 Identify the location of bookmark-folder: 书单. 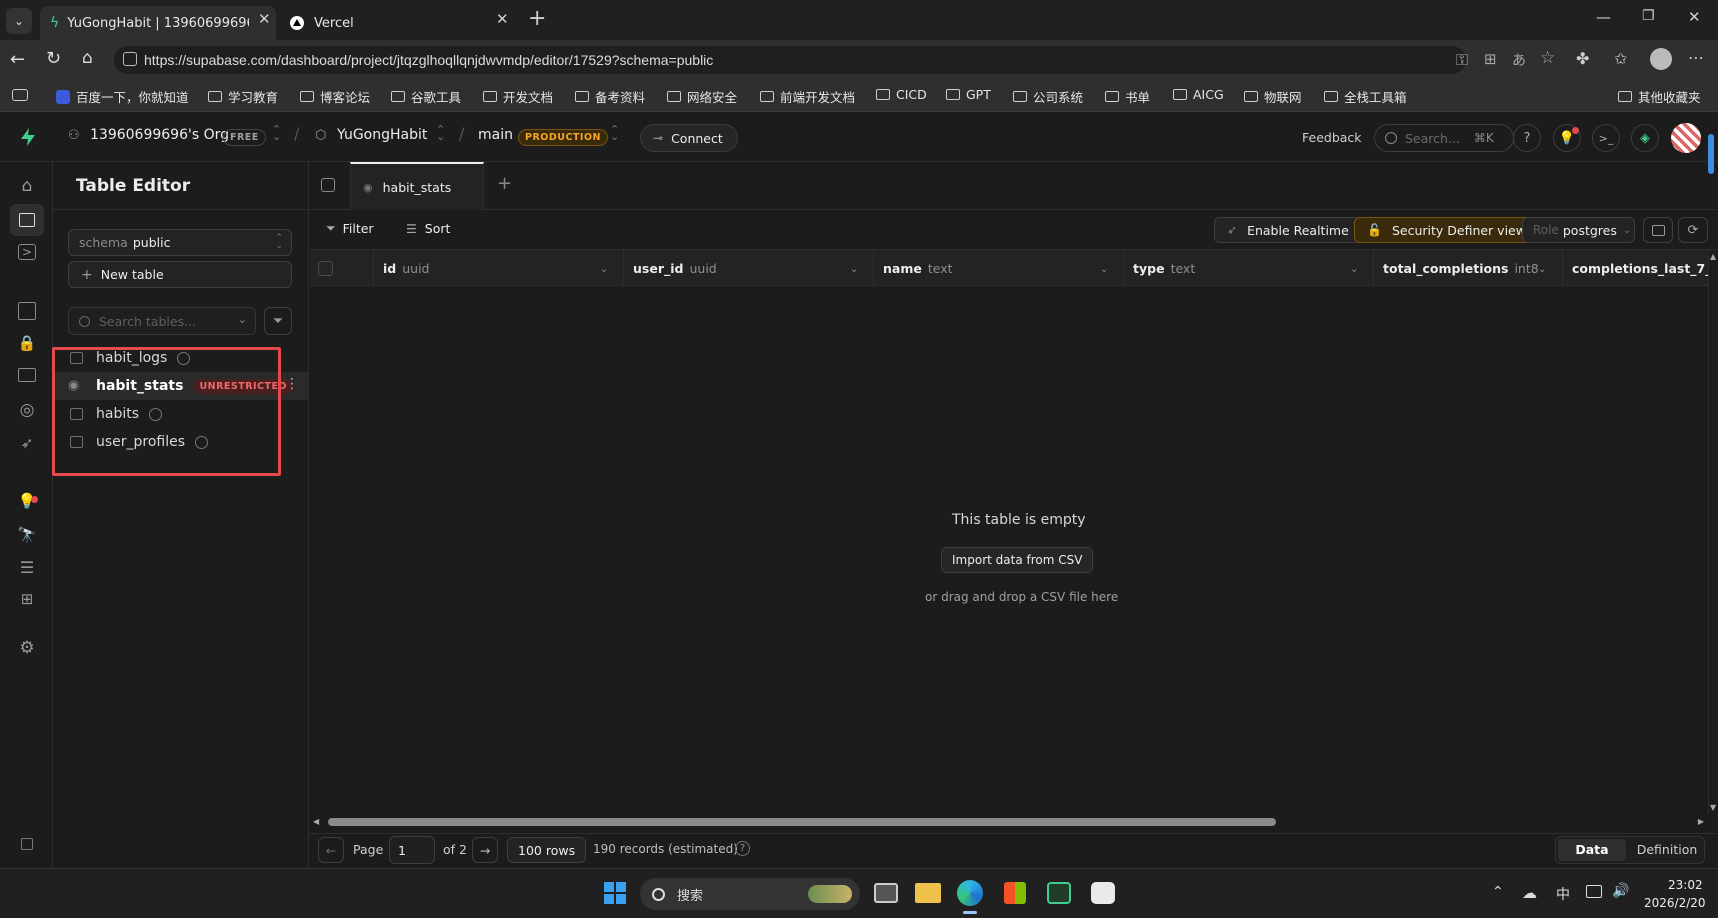
(1127, 96).